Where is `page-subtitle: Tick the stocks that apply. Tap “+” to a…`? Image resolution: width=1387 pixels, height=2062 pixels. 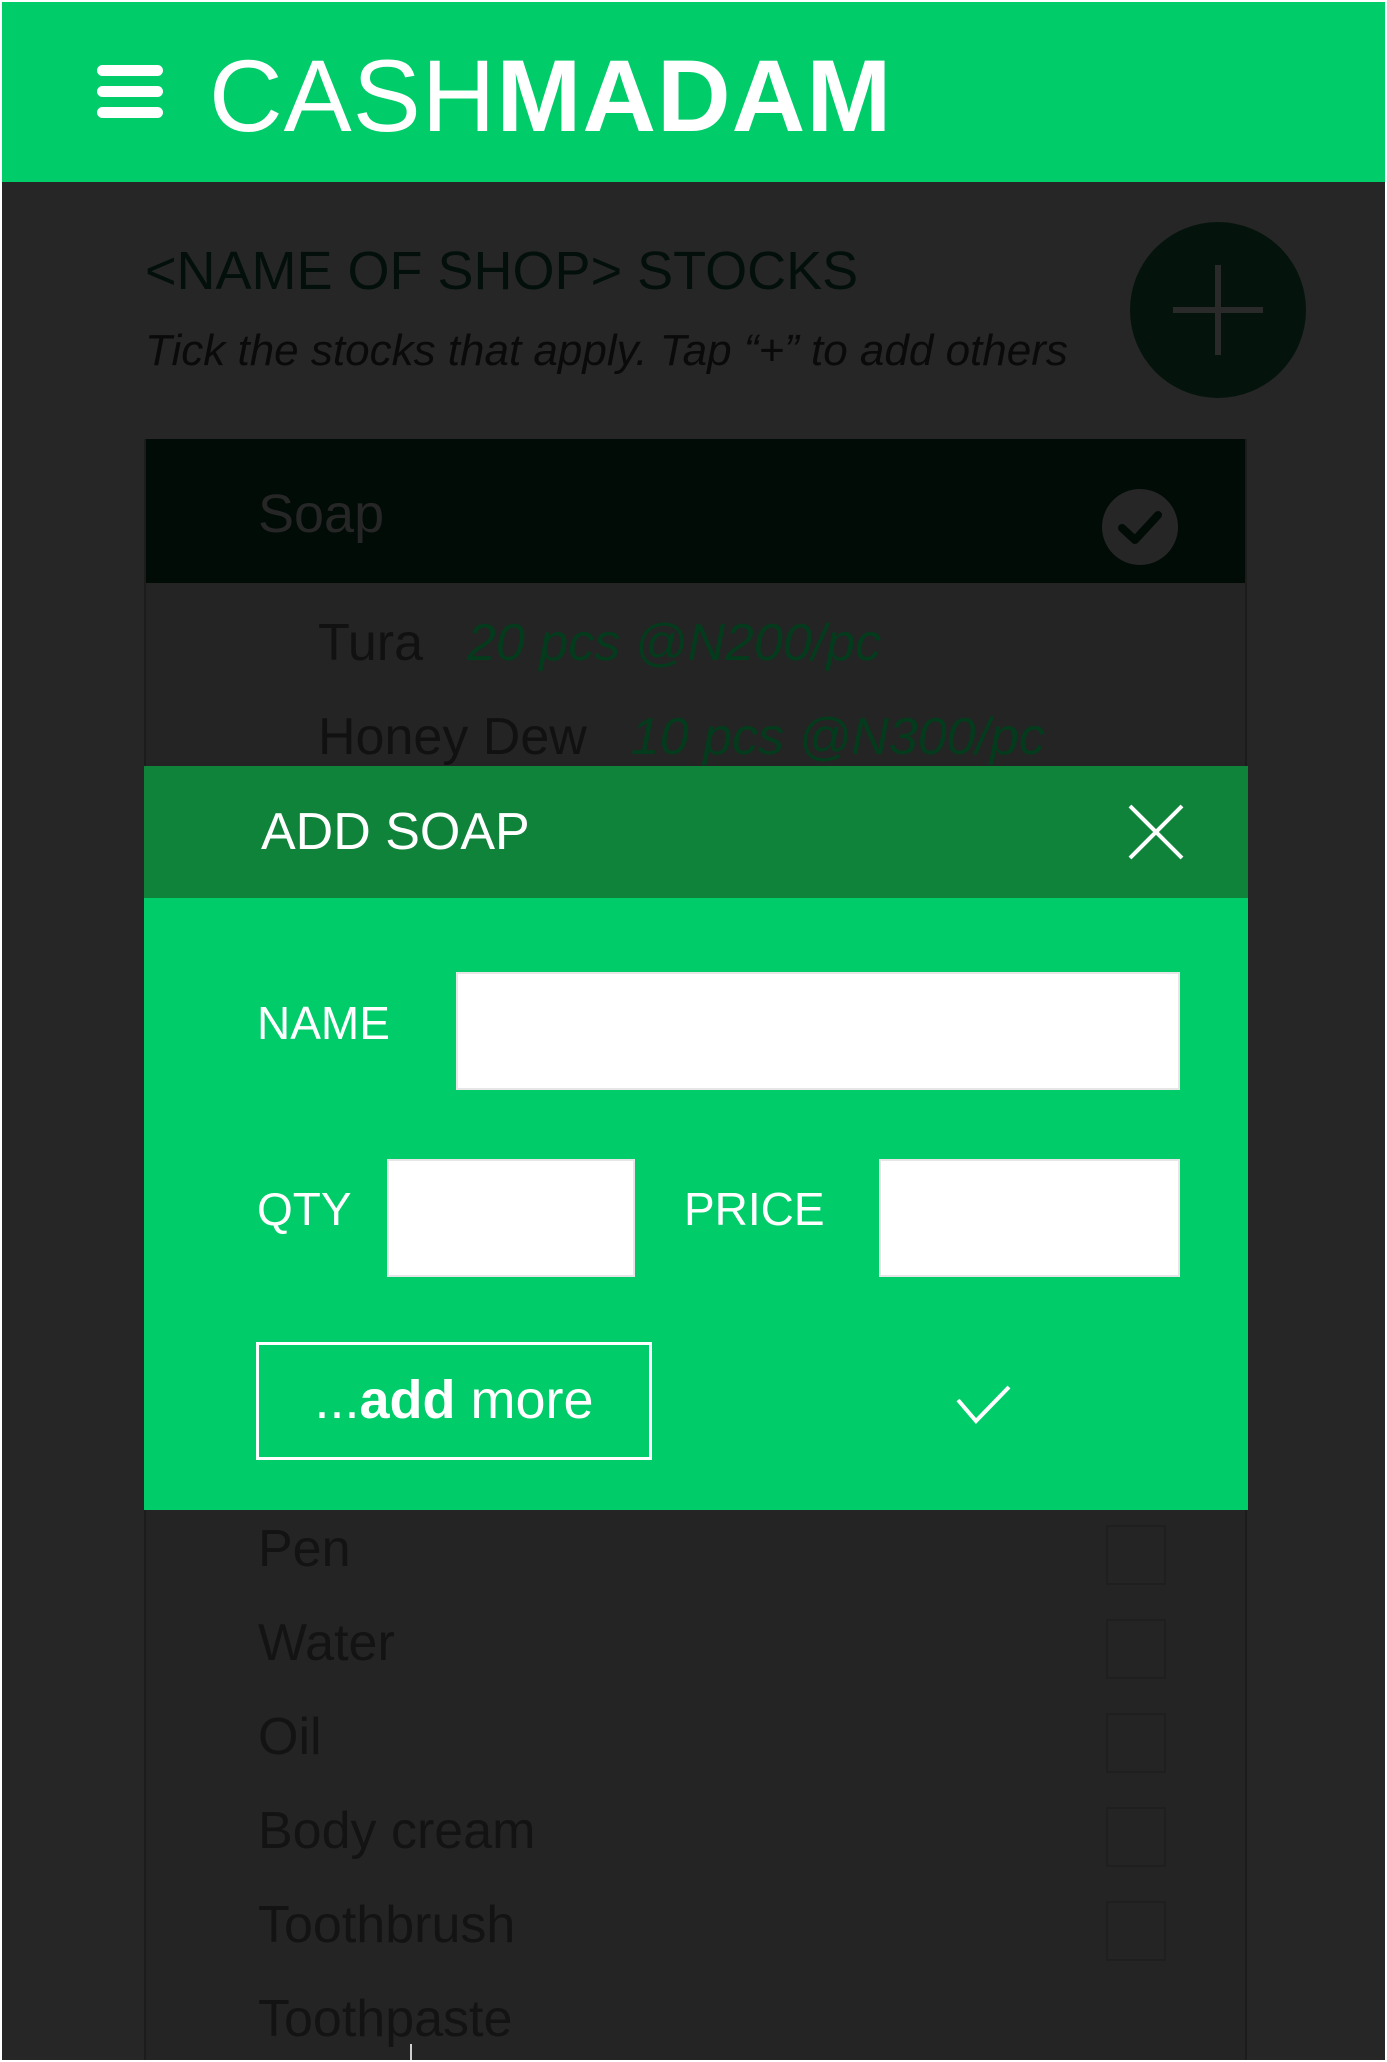 page-subtitle: Tick the stocks that apply. Tap “+” to a… is located at coordinates (606, 350).